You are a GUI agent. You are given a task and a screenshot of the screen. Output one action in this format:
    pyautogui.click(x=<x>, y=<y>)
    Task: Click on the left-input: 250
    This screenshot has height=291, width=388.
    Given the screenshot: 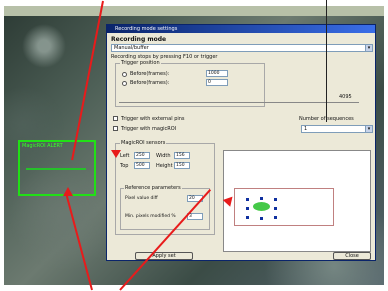 What is the action you would take?
    pyautogui.click(x=142, y=155)
    